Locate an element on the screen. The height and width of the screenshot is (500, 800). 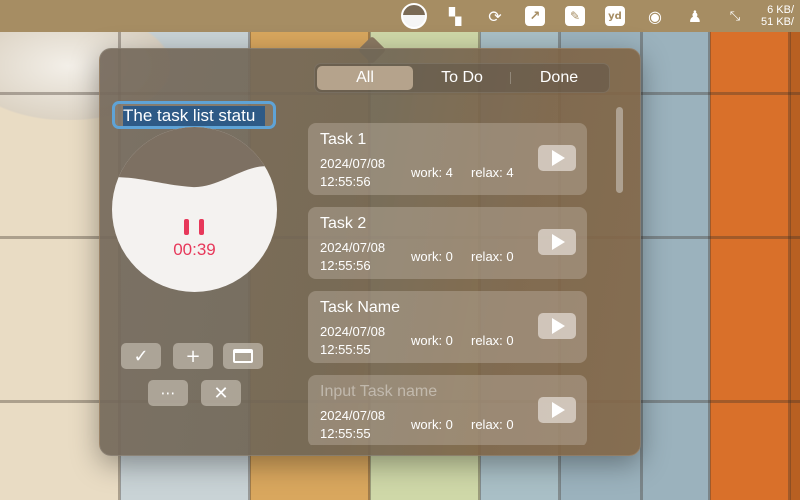
task-timer-icon is located at coordinates (413, 16).